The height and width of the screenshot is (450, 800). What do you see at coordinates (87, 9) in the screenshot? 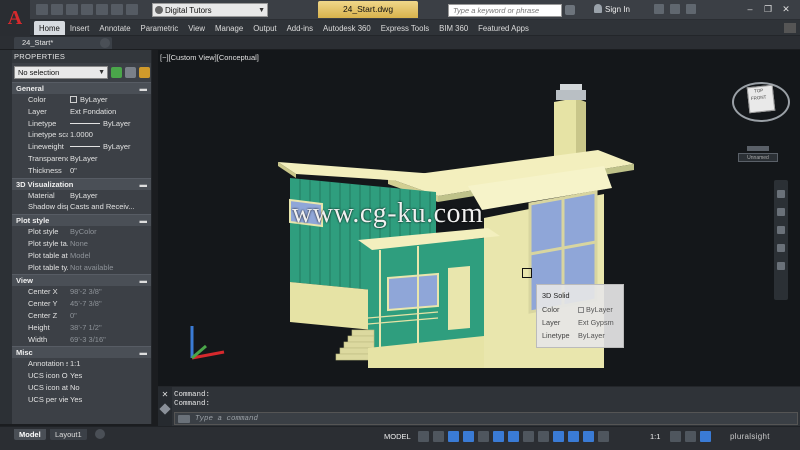
I see `save-as-icon` at bounding box center [87, 9].